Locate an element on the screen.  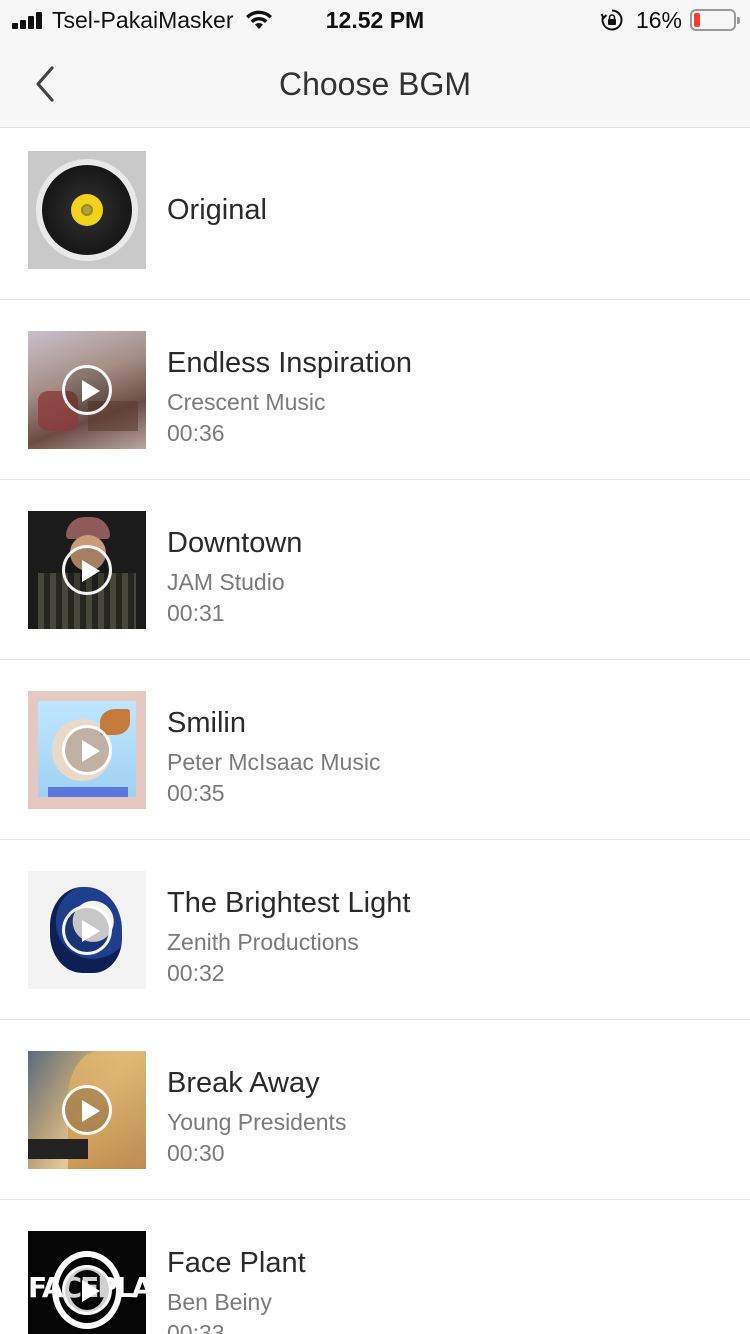
bgm-title: Face Plant is located at coordinates (236, 1263).